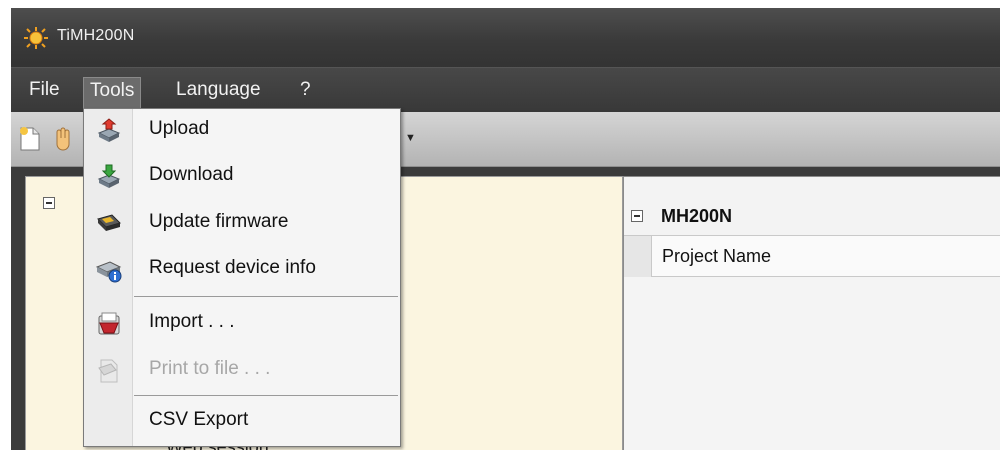  I want to click on title-bar: TiMH200N, so click(505, 38).